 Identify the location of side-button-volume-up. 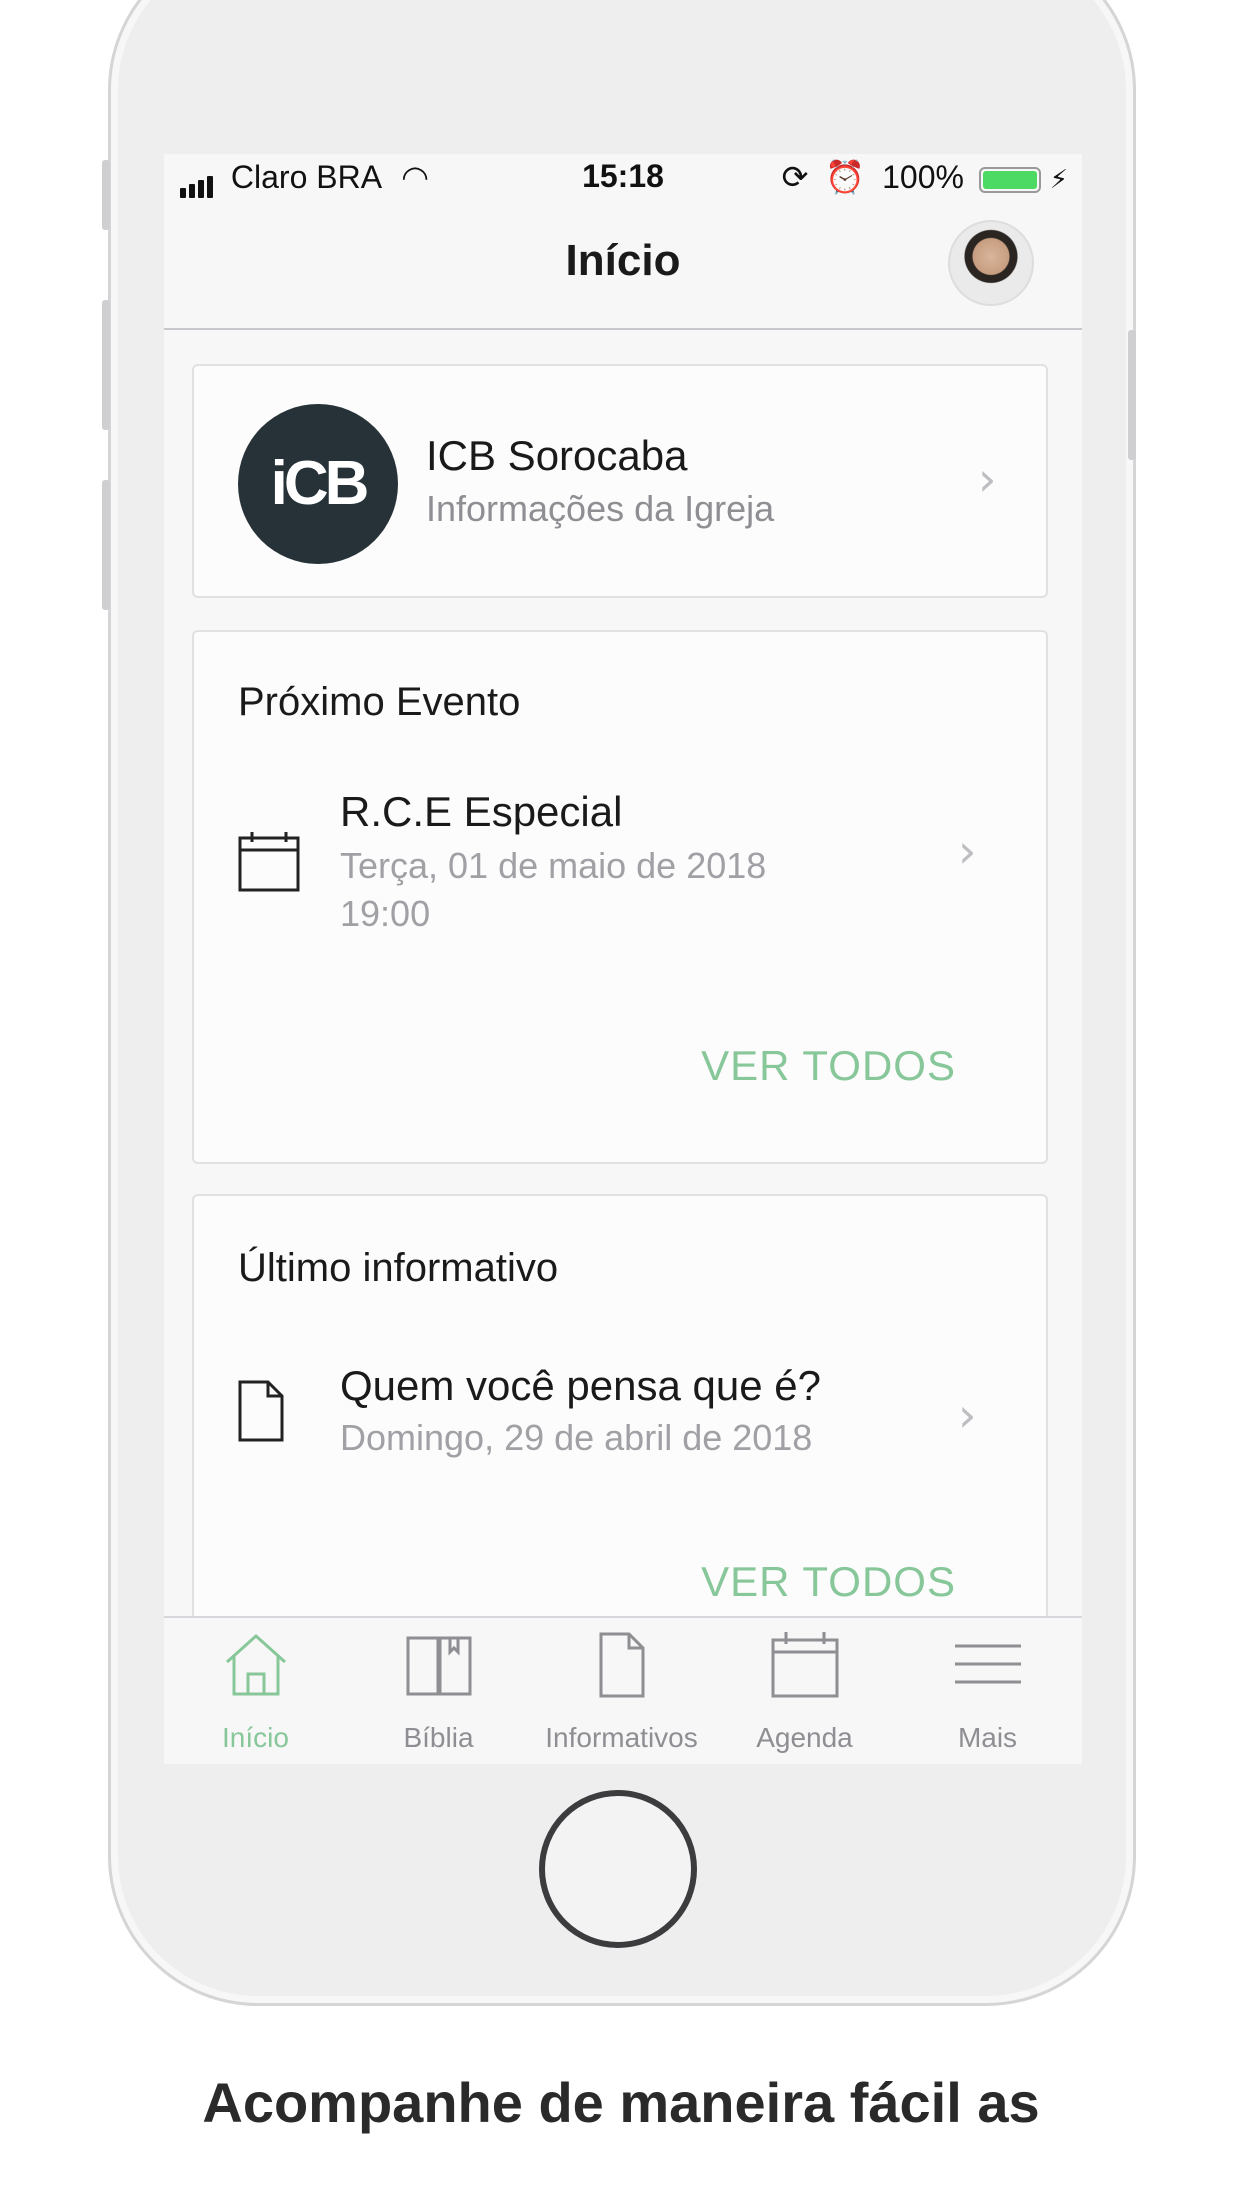
(106, 365).